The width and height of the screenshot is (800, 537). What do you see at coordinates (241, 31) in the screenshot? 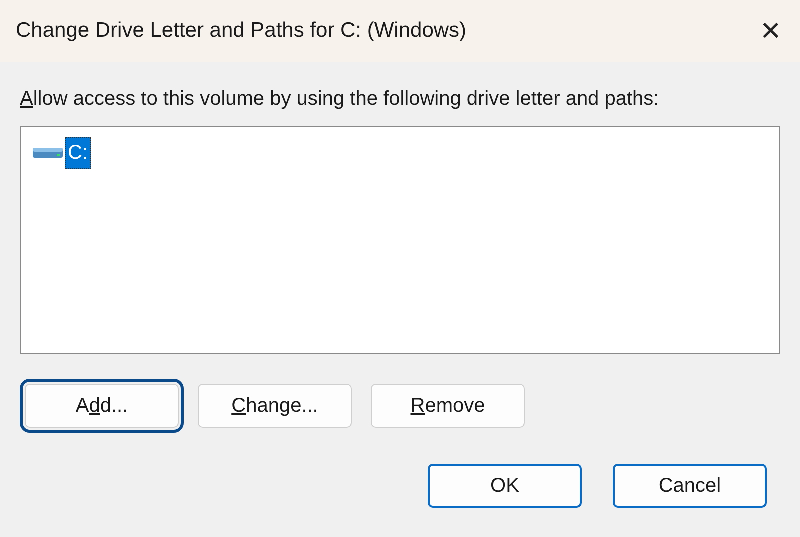
I see `window-title: Change Drive Letter and Paths for C: (Windows)` at bounding box center [241, 31].